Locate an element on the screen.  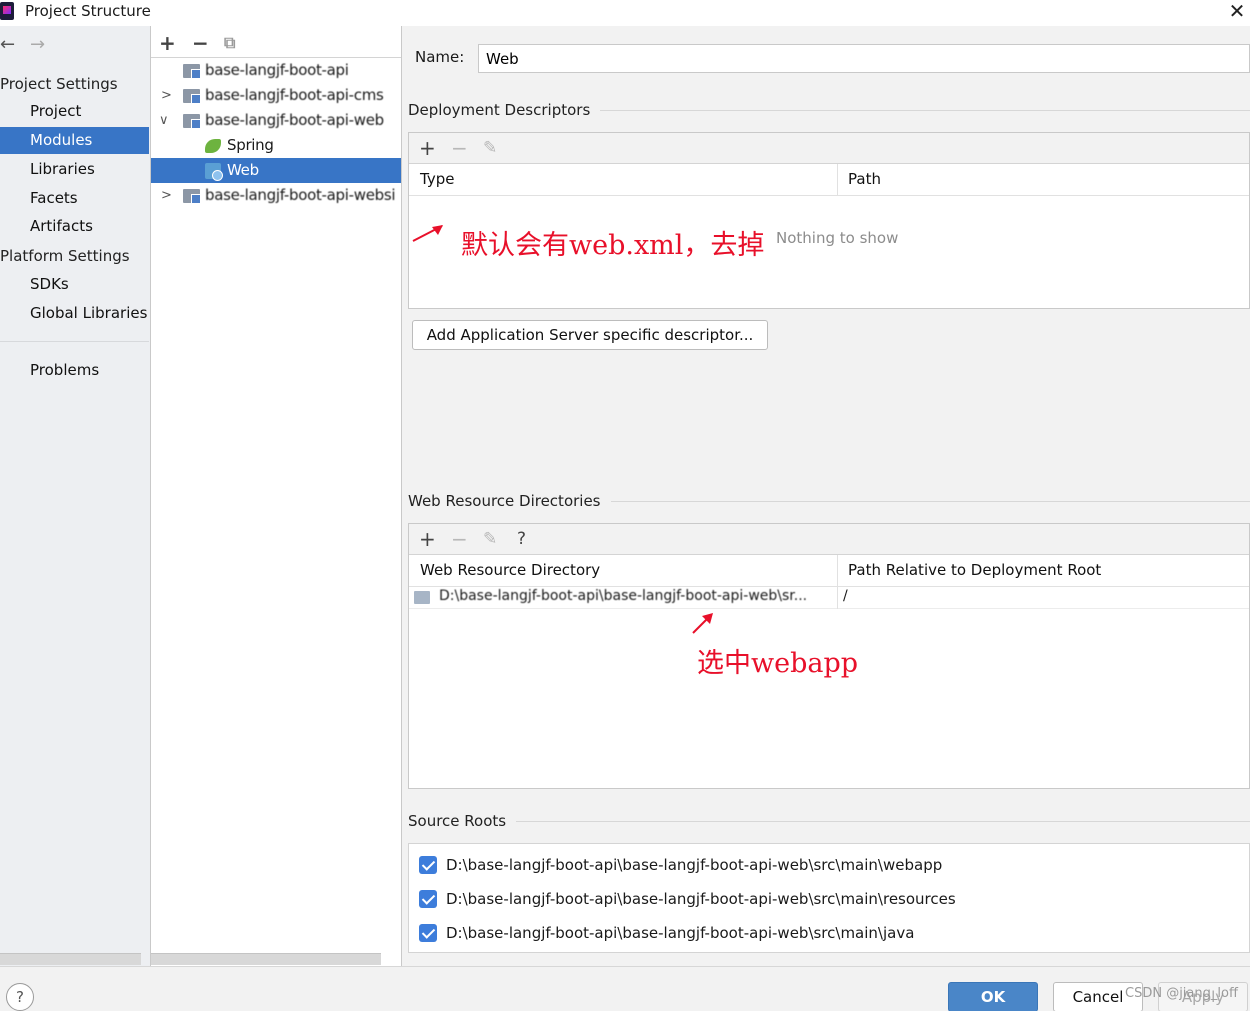
source-roots-title: Source Roots is located at coordinates (462, 821).